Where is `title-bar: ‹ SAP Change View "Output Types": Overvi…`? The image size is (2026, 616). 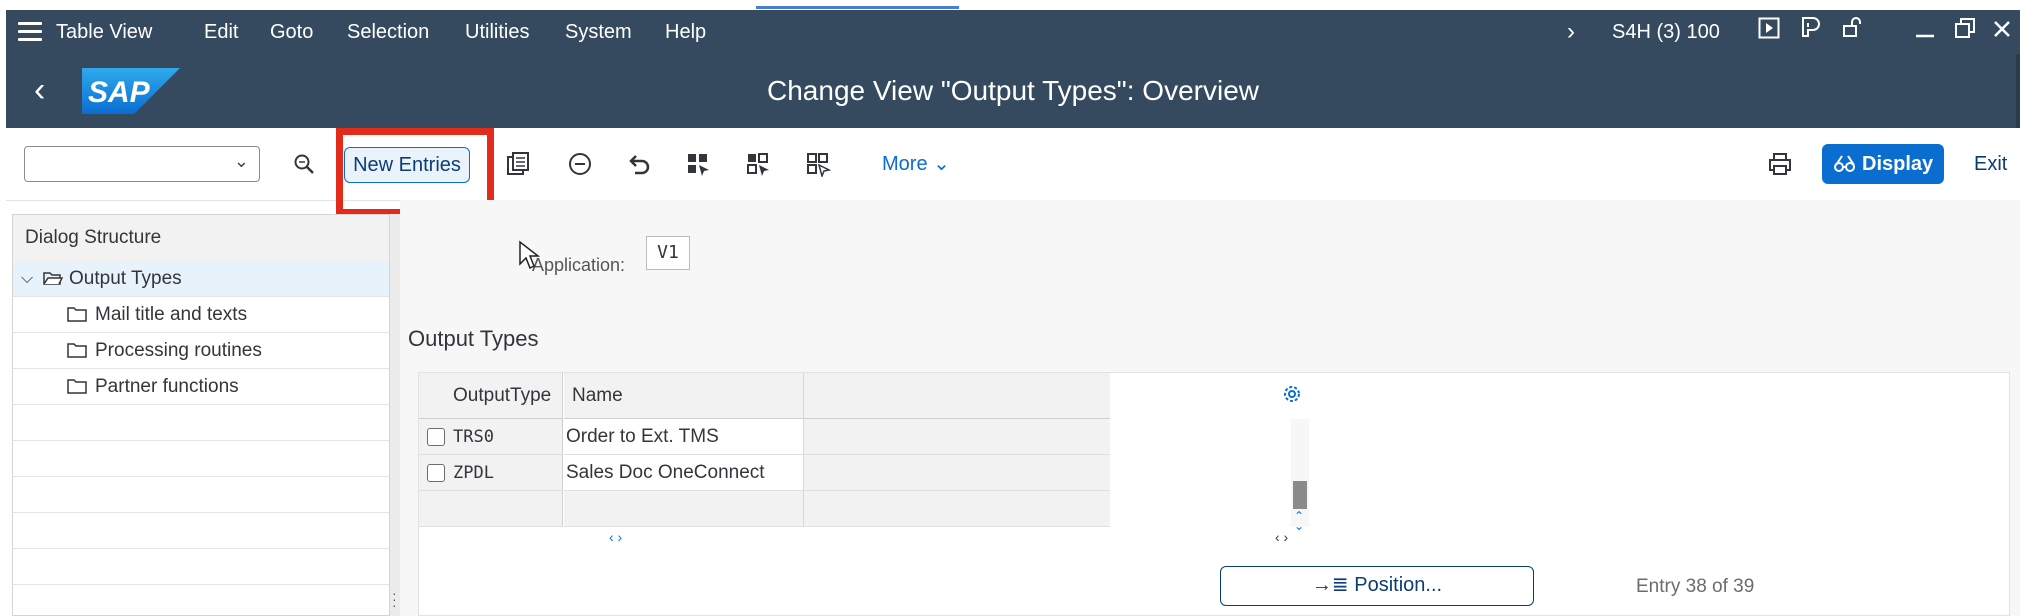
title-bar: ‹ SAP Change View "Output Types": Overvi… is located at coordinates (1013, 91).